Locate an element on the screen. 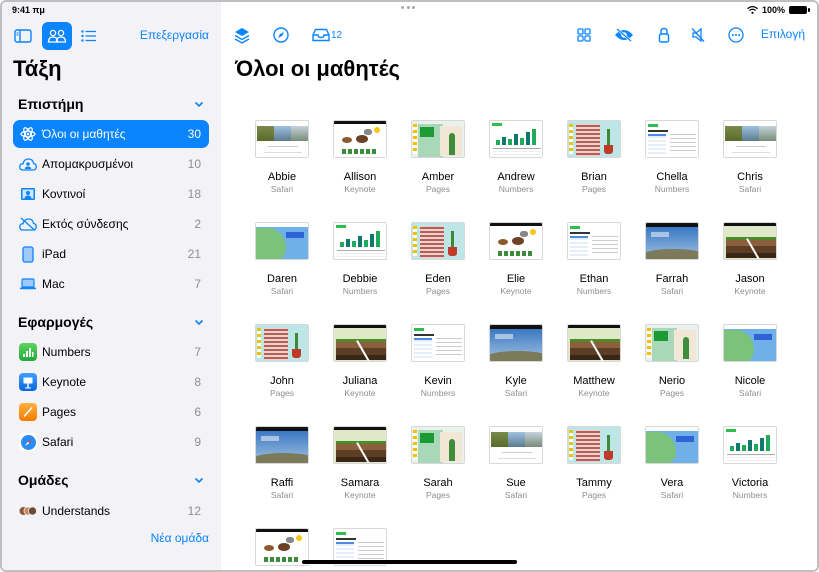  student-tile: Kyle Safari is located at coordinates (516, 361).